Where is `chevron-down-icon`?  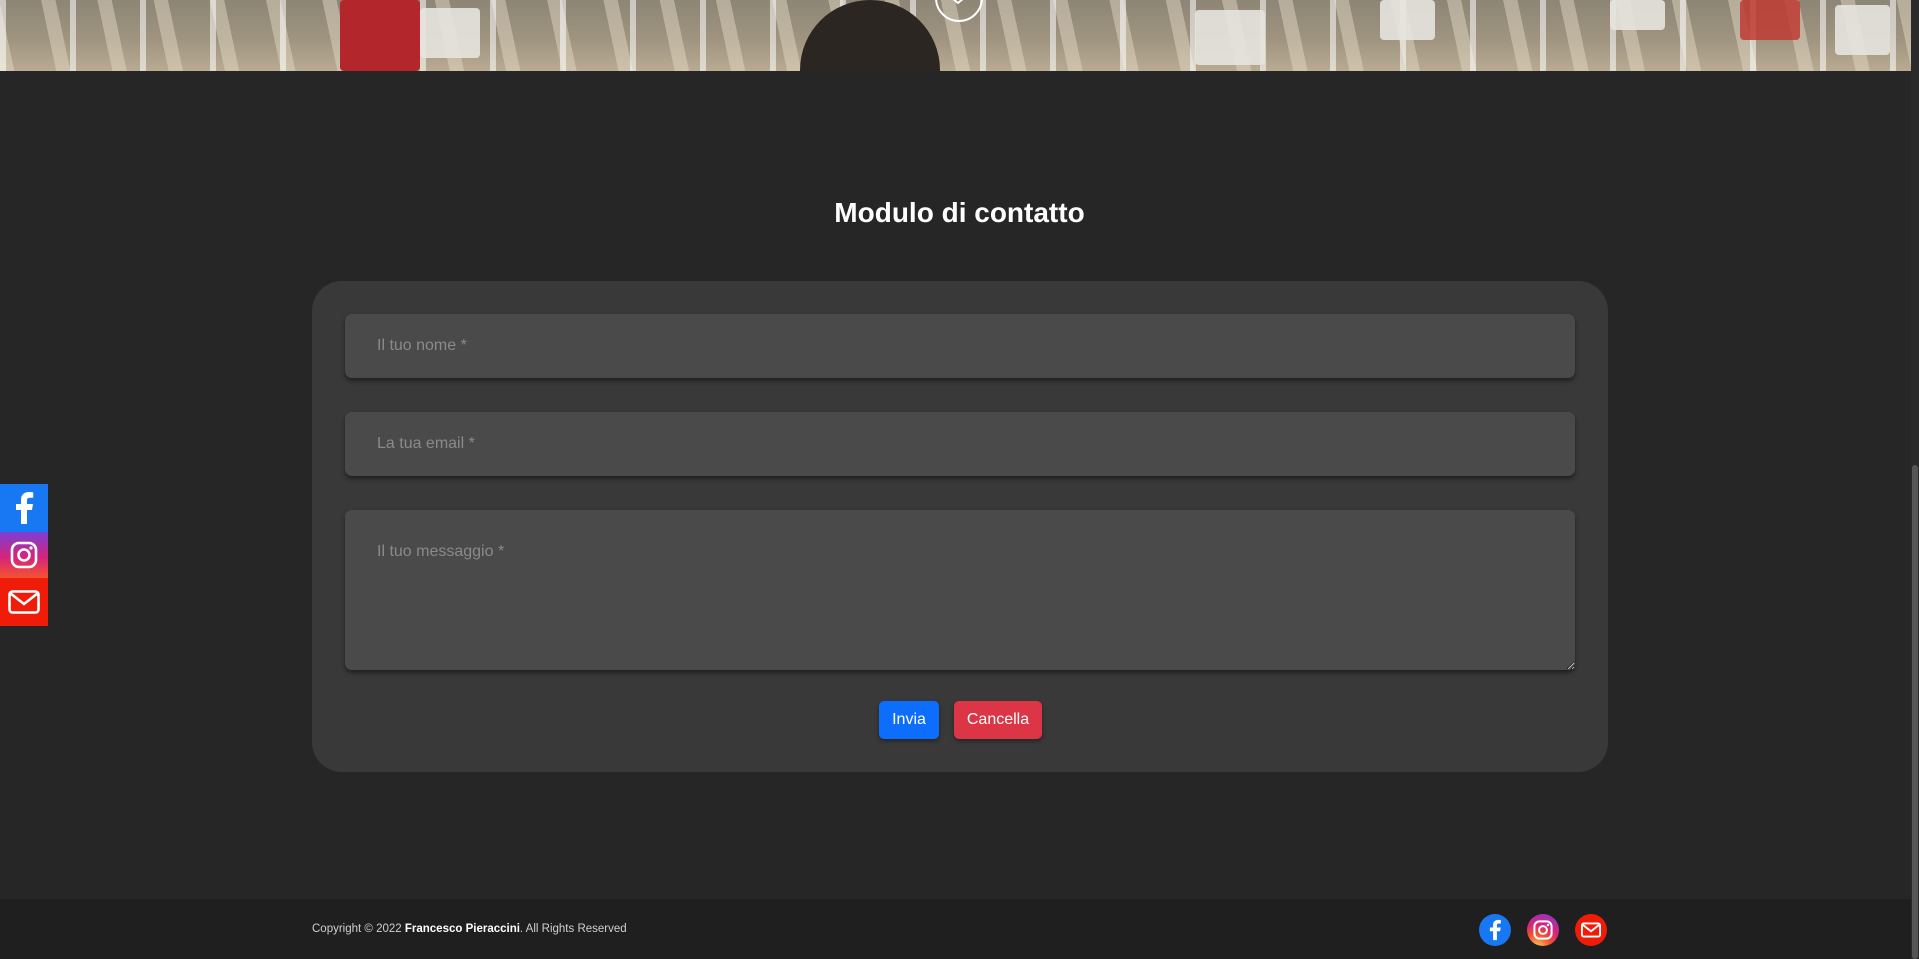 chevron-down-icon is located at coordinates (958, 2).